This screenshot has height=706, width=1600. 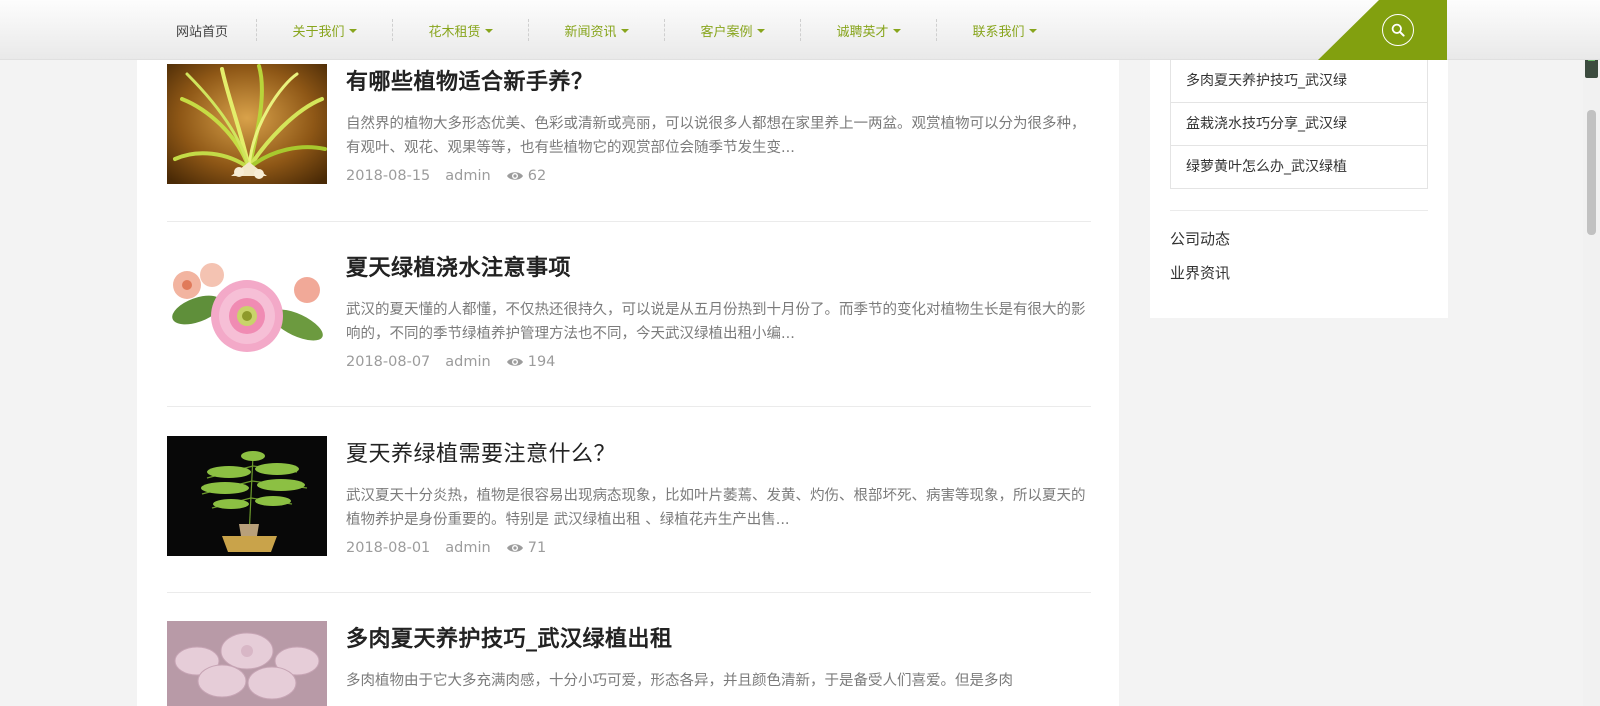 What do you see at coordinates (1200, 272) in the screenshot?
I see `category-industry-news: 业界资讯` at bounding box center [1200, 272].